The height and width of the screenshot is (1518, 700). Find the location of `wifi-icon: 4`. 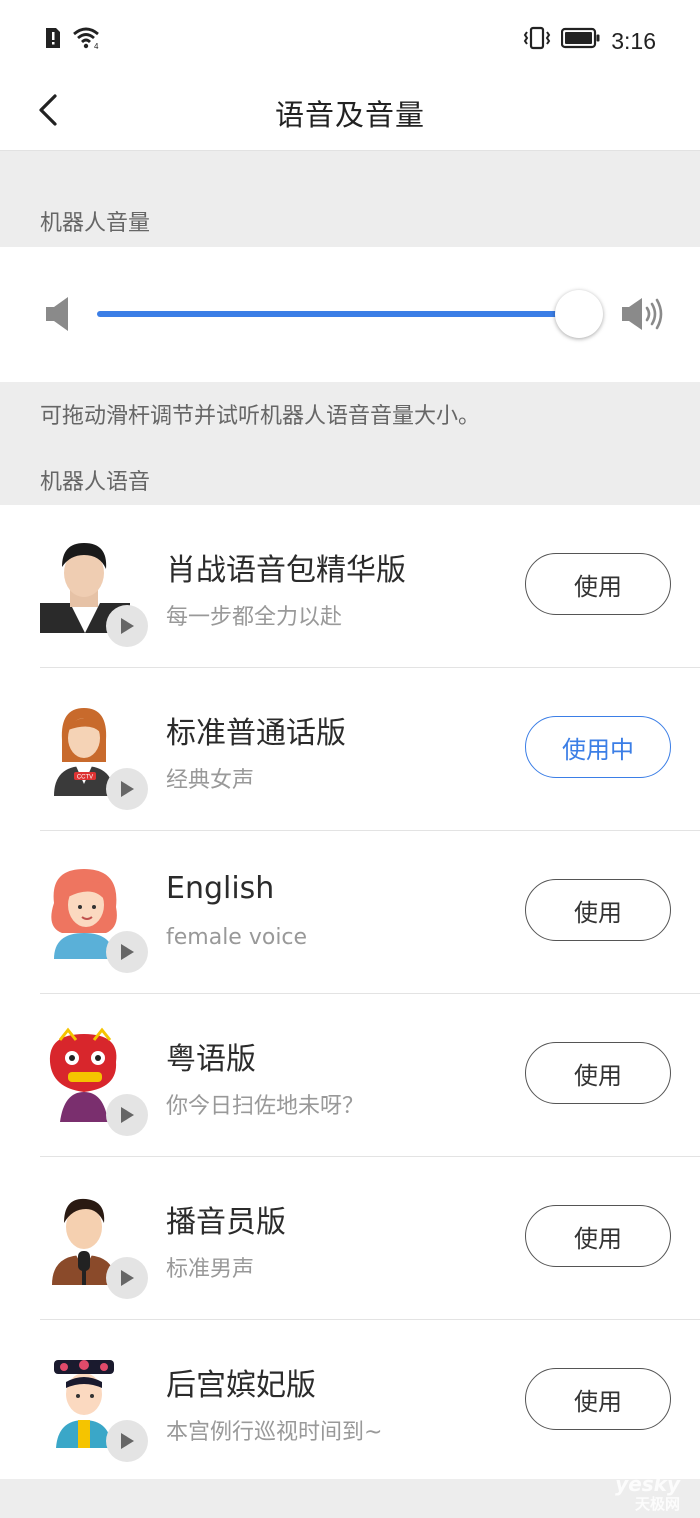

wifi-icon: 4 is located at coordinates (87, 40).